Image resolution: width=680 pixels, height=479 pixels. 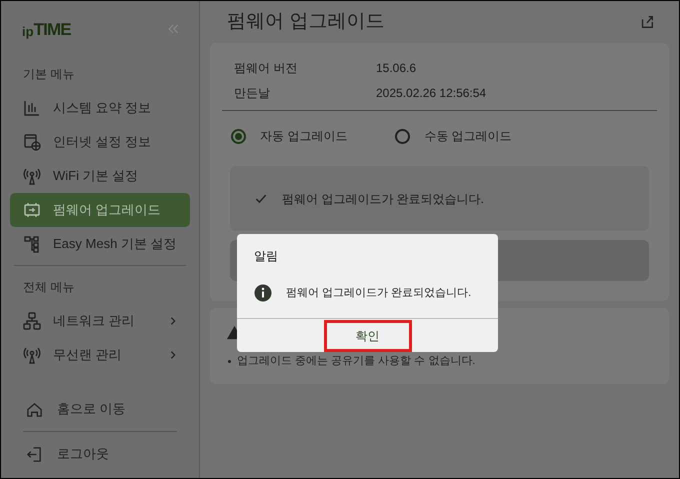 I want to click on radio-option: 자동 업그레이드, so click(x=289, y=136).